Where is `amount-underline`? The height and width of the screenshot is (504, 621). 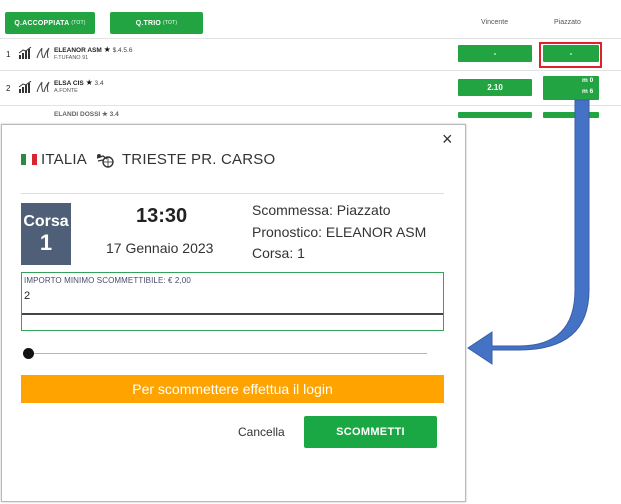 amount-underline is located at coordinates (232, 314).